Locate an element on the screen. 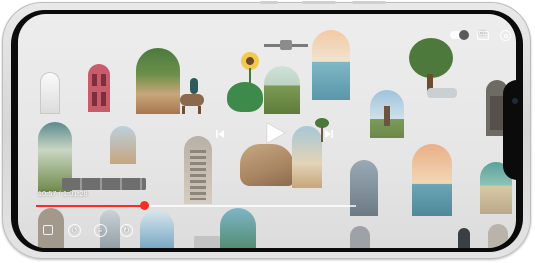 The image size is (535, 263). duration: 1:01:28 is located at coordinates (75, 194).